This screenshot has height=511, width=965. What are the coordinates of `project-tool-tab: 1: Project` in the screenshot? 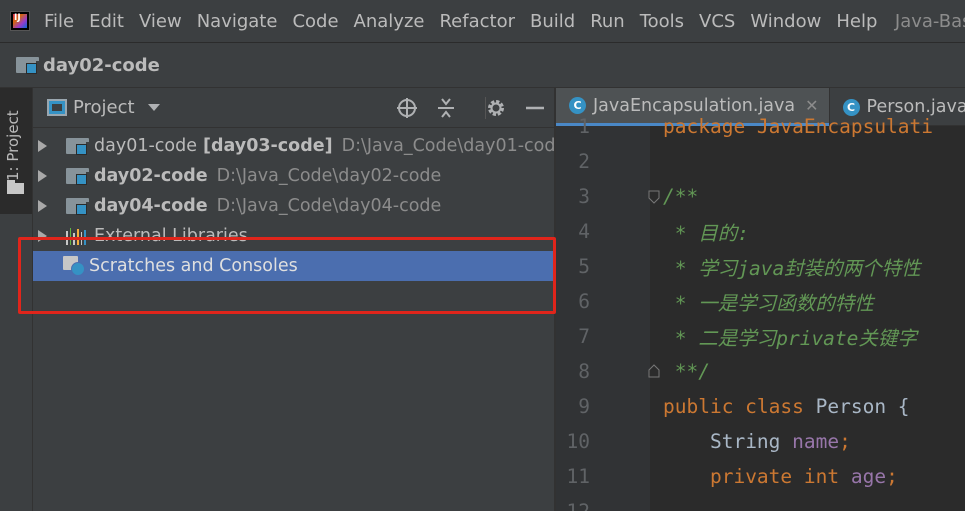 It's located at (16, 151).